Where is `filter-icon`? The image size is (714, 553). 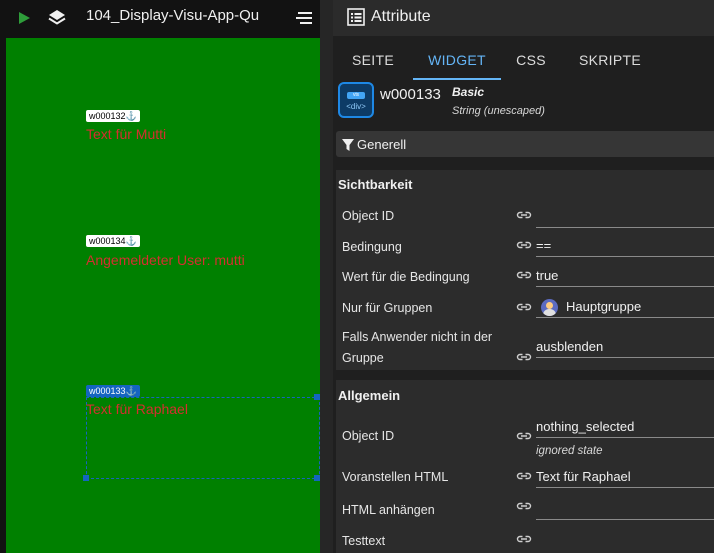
filter-icon is located at coordinates (348, 147).